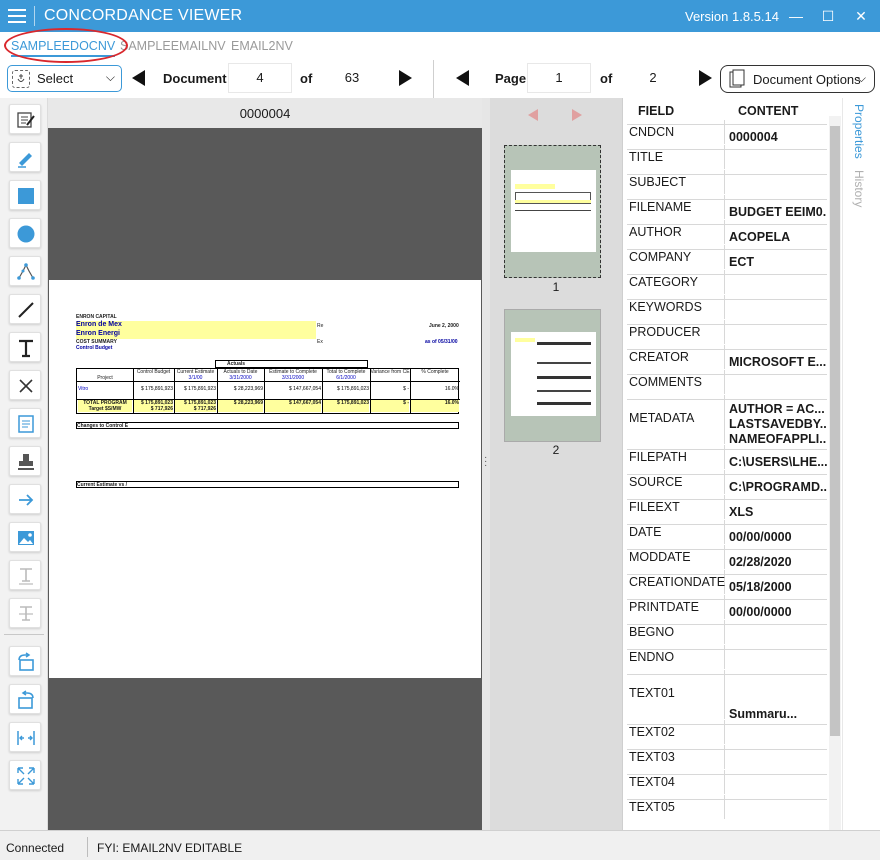  What do you see at coordinates (240, 409) in the screenshot?
I see `sheet-target-cell` at bounding box center [240, 409].